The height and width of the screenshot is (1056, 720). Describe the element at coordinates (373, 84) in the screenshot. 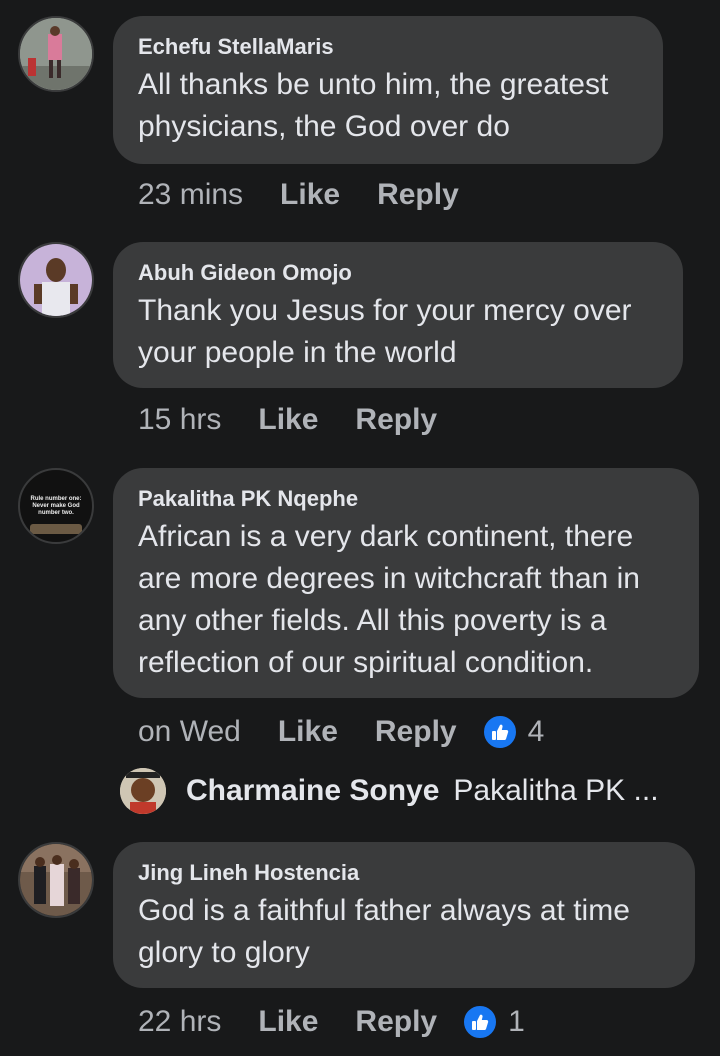

I see `comment-text-line: All thanks be unto him, the greatest` at that location.